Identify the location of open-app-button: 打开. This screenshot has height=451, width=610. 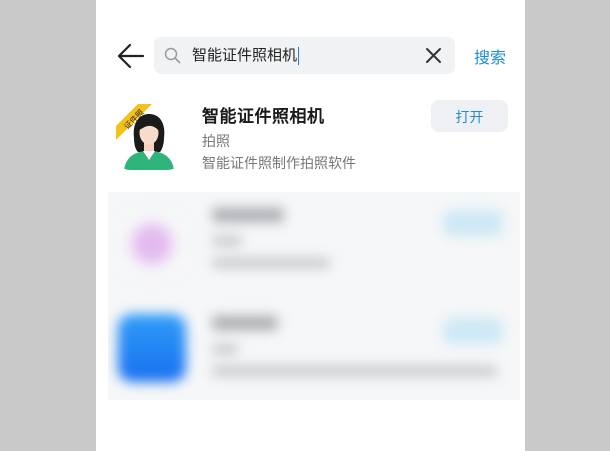
(469, 116).